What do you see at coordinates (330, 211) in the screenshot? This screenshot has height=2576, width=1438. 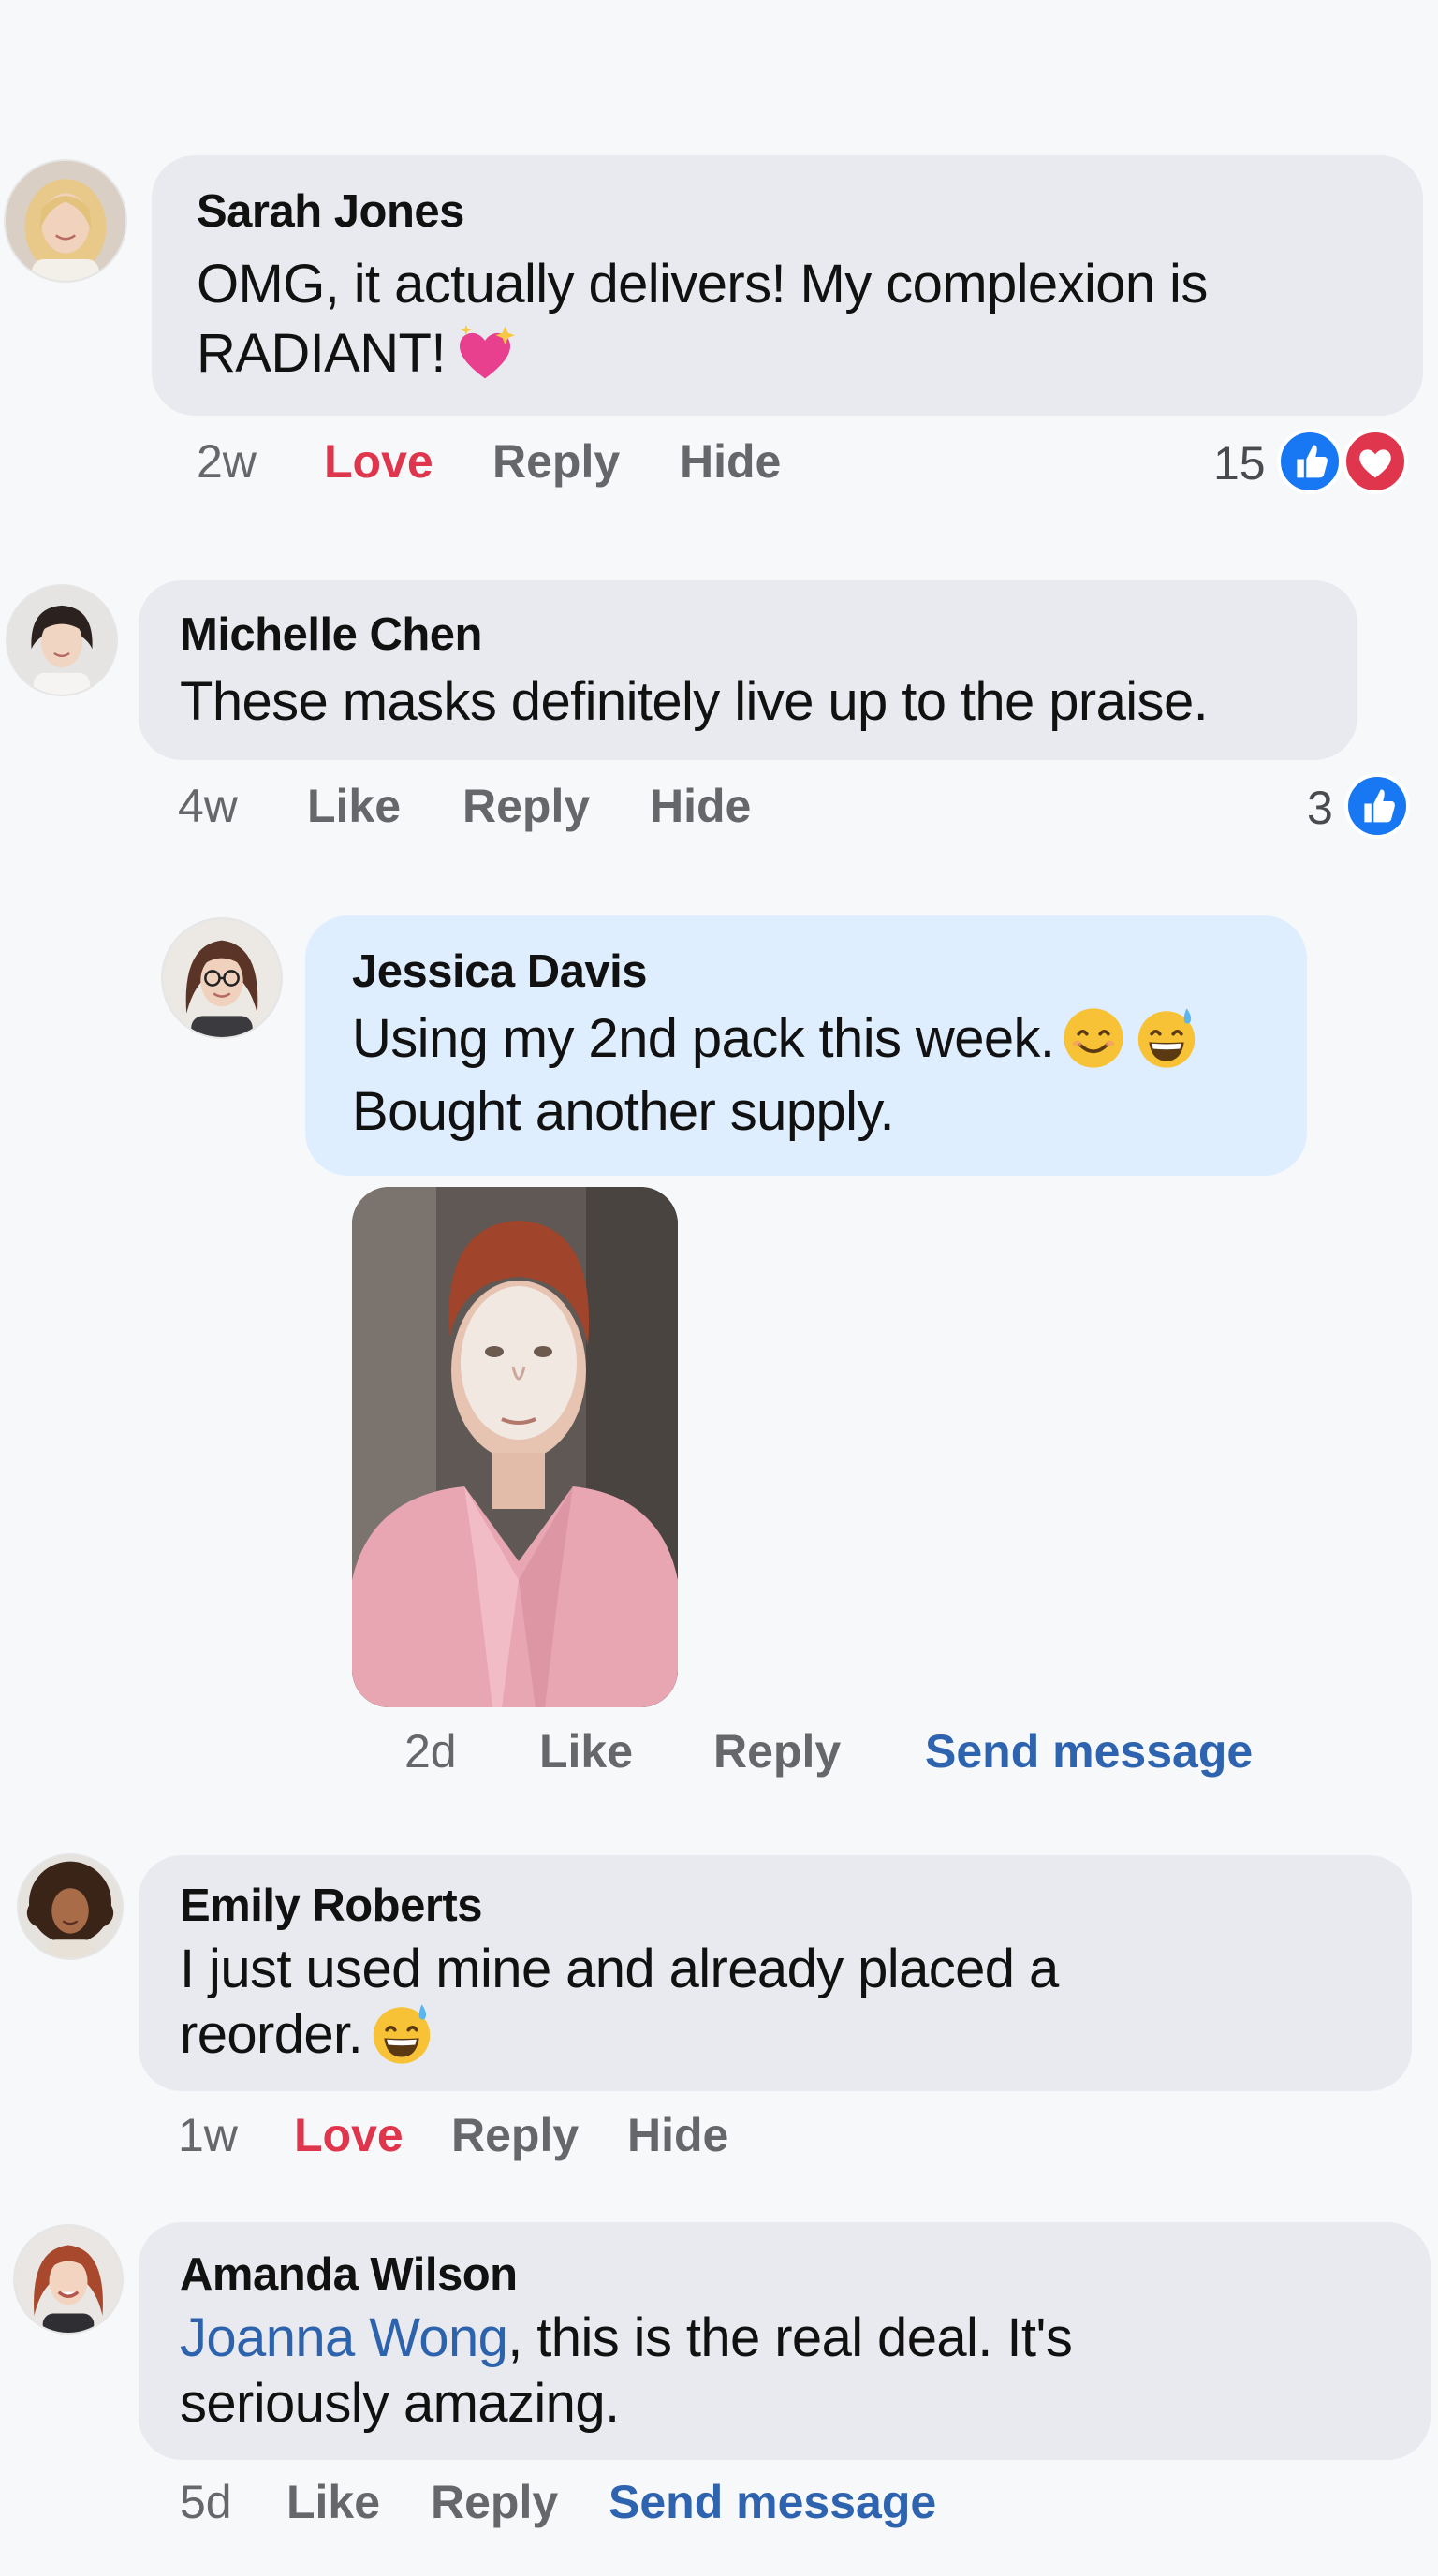 I see `commenter-name: Sarah Jones` at bounding box center [330, 211].